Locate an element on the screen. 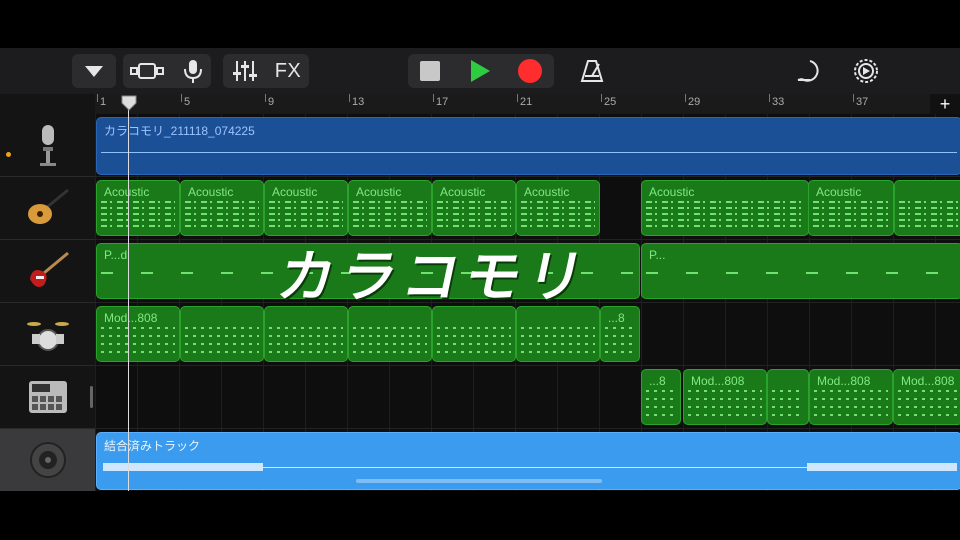 Image resolution: width=960 pixels, height=540 pixels. ruler-bar-number: 1 is located at coordinates (103, 102).